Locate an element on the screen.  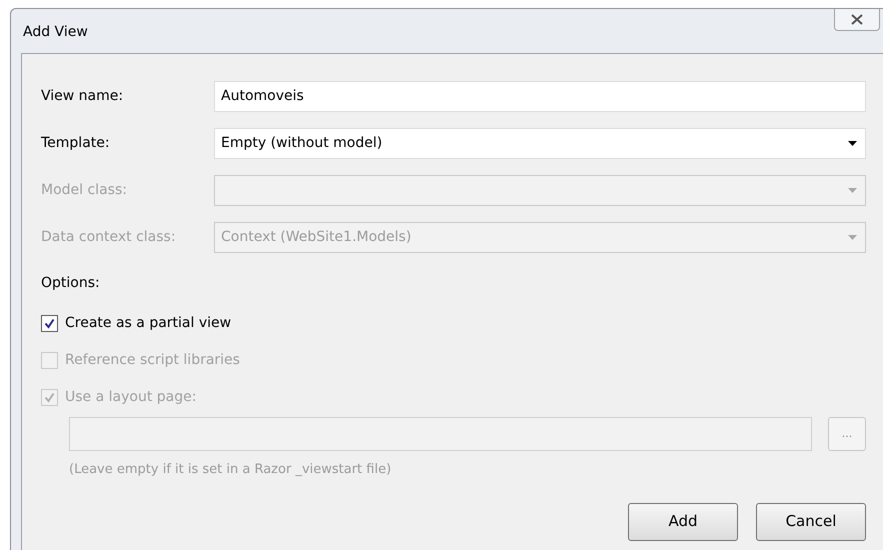
checkbox-label: Create as a partial view is located at coordinates (148, 323).